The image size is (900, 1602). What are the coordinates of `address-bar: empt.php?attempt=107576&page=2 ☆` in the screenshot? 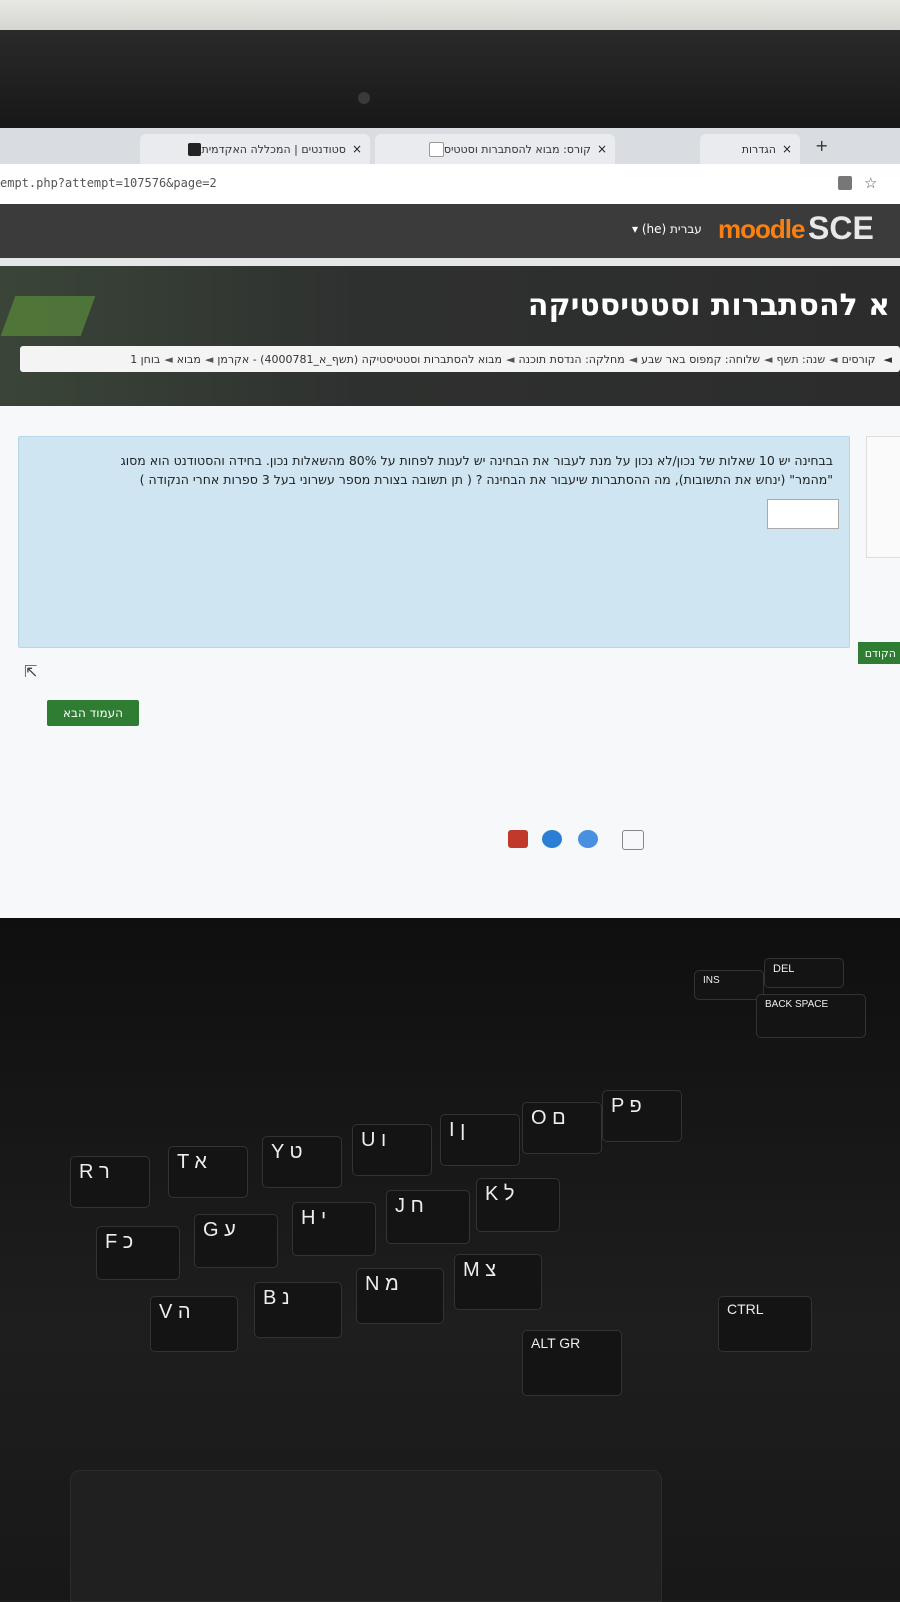 It's located at (450, 184).